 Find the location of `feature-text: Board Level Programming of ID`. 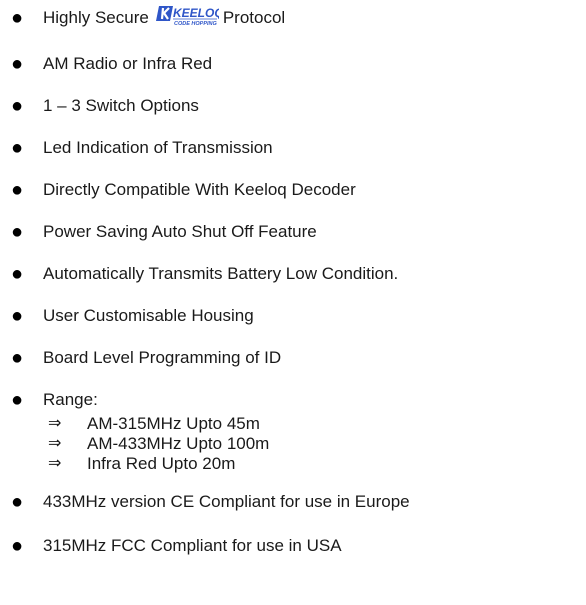

feature-text: Board Level Programming of ID is located at coordinates (162, 357).